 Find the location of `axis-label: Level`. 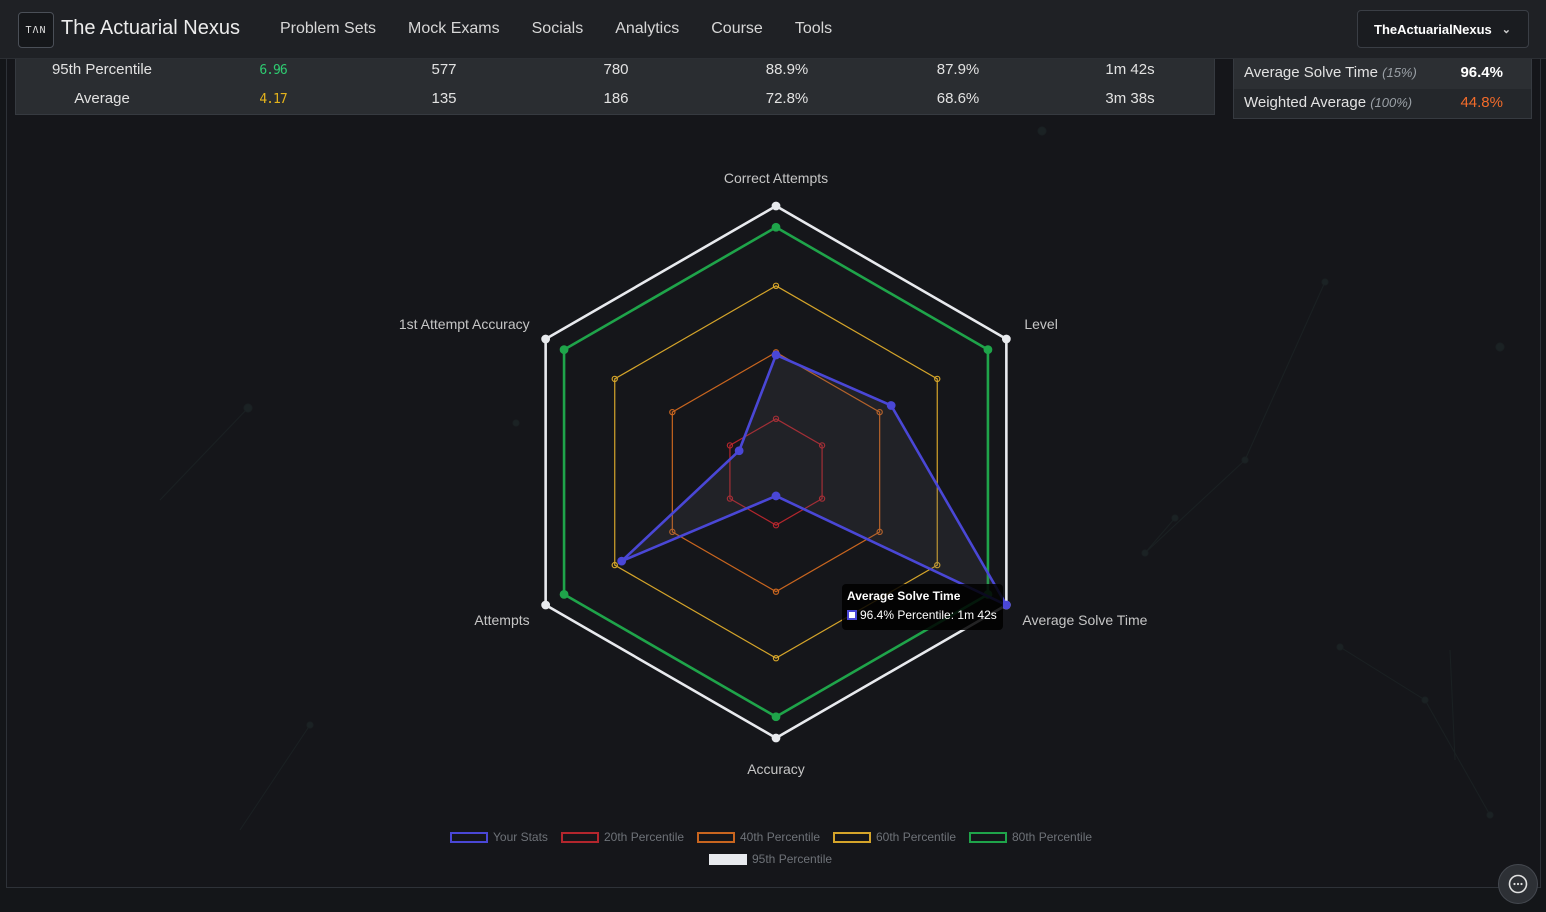

axis-label: Level is located at coordinates (1040, 324).